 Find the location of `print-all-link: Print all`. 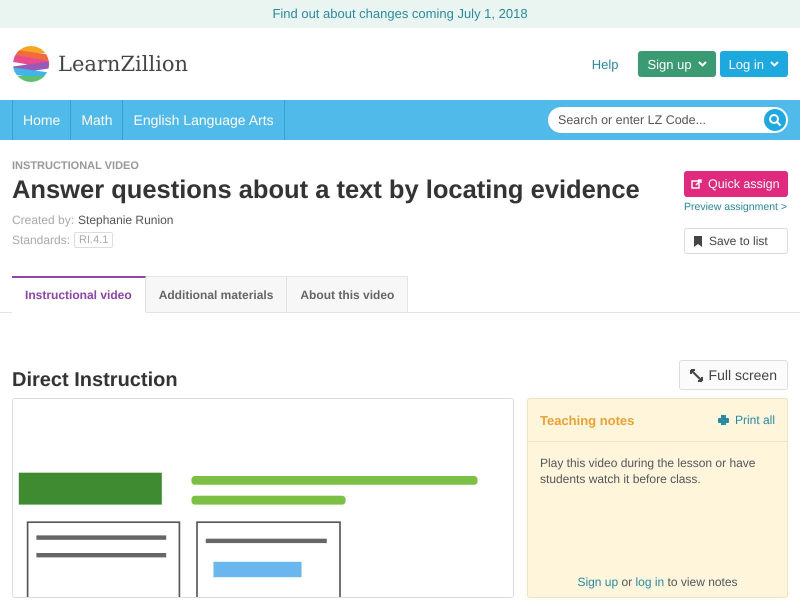

print-all-link: Print all is located at coordinates (746, 420).